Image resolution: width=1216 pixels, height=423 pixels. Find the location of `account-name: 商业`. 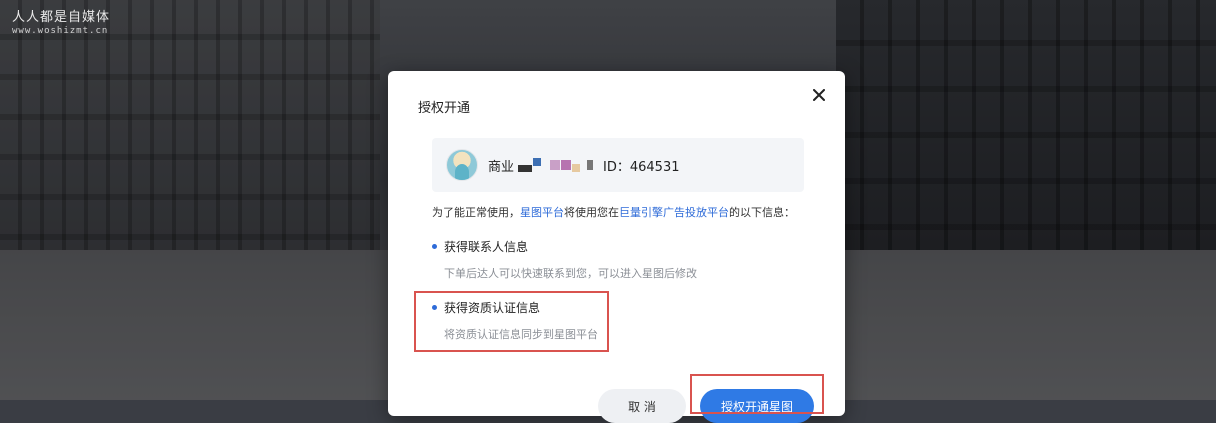

account-name: 商业 is located at coordinates (501, 167).